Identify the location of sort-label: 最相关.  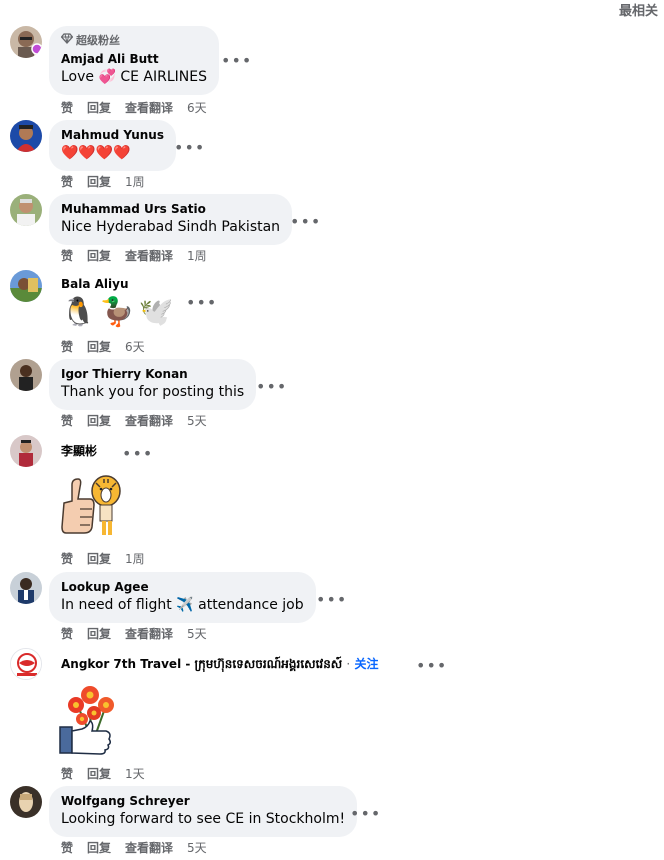
(638, 9).